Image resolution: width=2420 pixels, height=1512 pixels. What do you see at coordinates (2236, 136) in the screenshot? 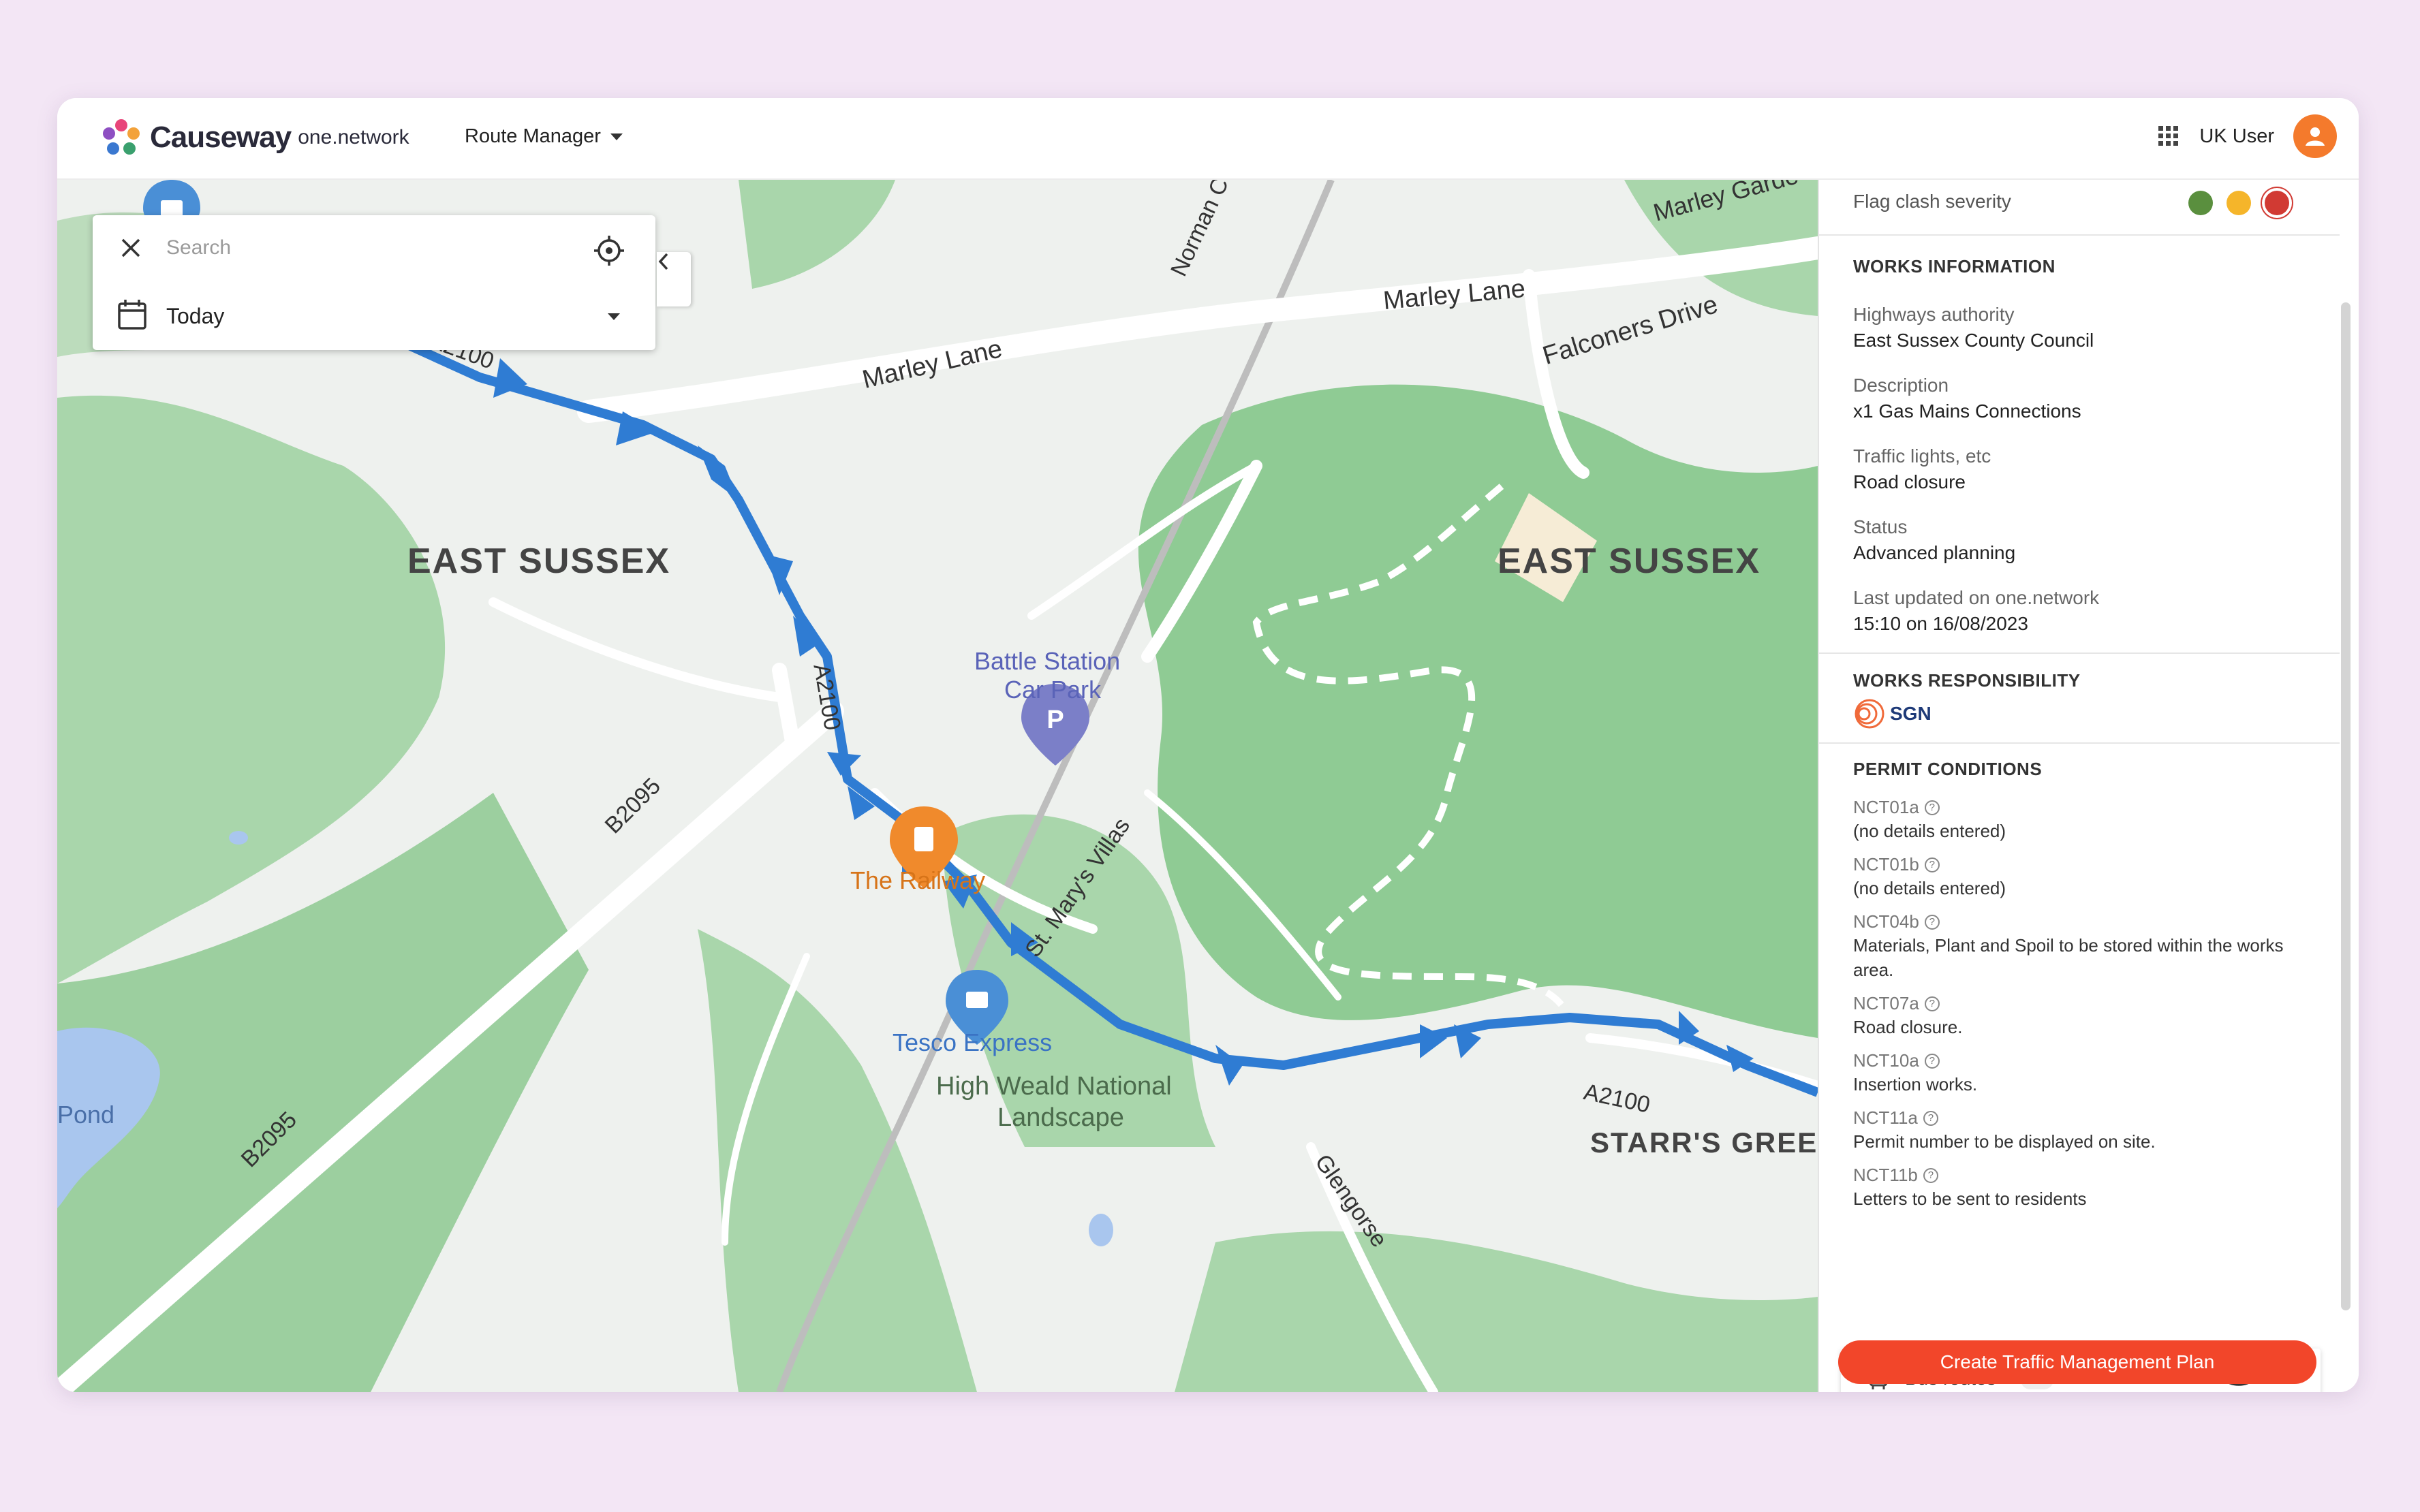
I see `user-name: UK User` at bounding box center [2236, 136].